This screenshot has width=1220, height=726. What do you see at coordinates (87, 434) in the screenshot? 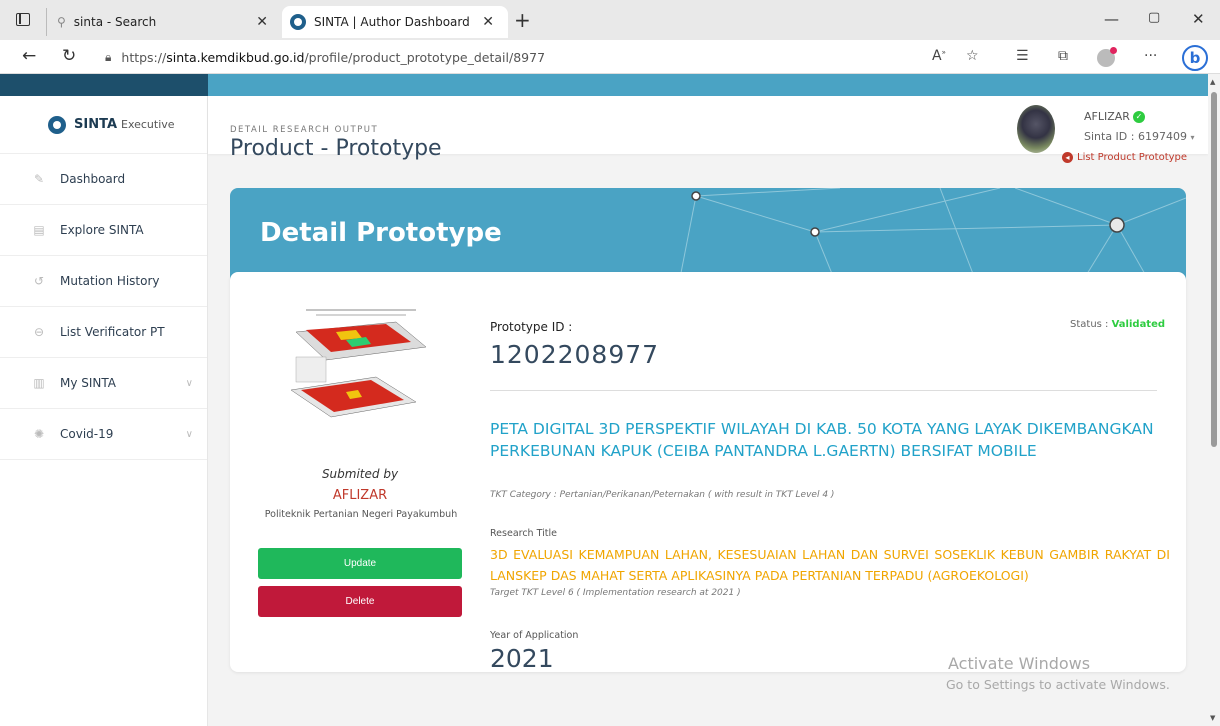
I see `sidebar-item-label: Covid-19` at bounding box center [87, 434].